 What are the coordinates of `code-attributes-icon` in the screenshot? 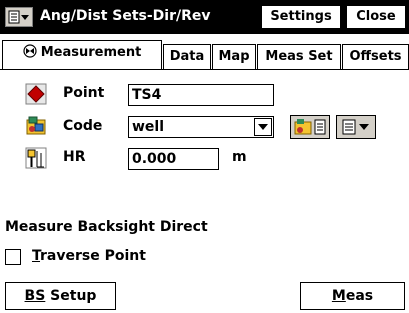 It's located at (310, 127).